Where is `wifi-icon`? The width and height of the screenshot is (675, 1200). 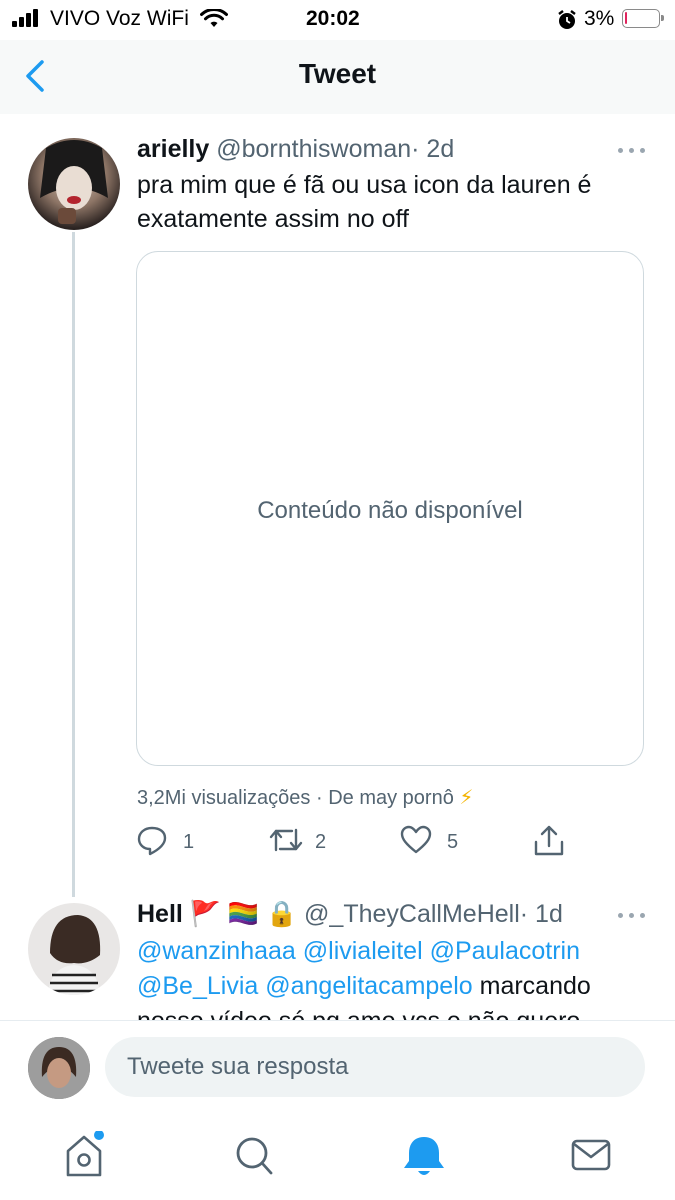
wifi-icon is located at coordinates (214, 18).